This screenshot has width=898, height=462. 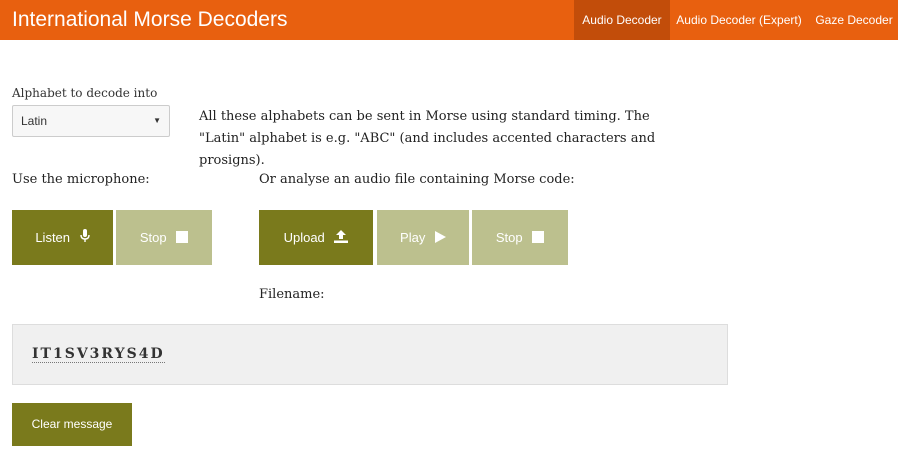 I want to click on upload-button: Upload, so click(x=316, y=237).